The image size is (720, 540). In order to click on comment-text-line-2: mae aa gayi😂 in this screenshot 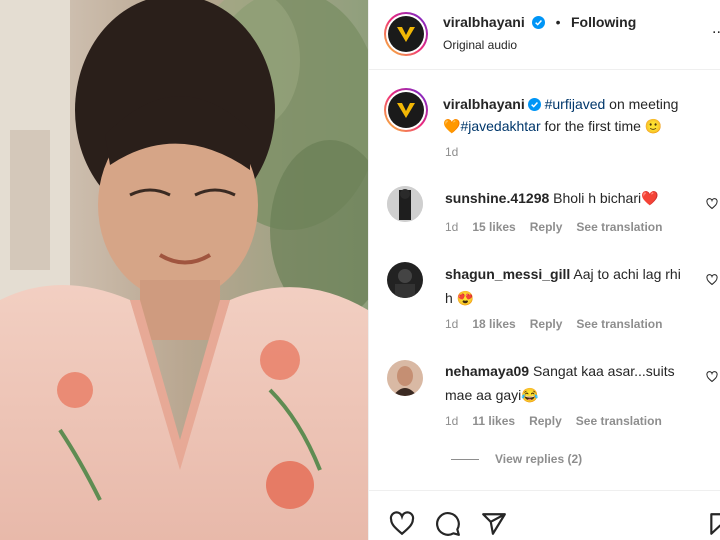, I will do `click(492, 395)`.